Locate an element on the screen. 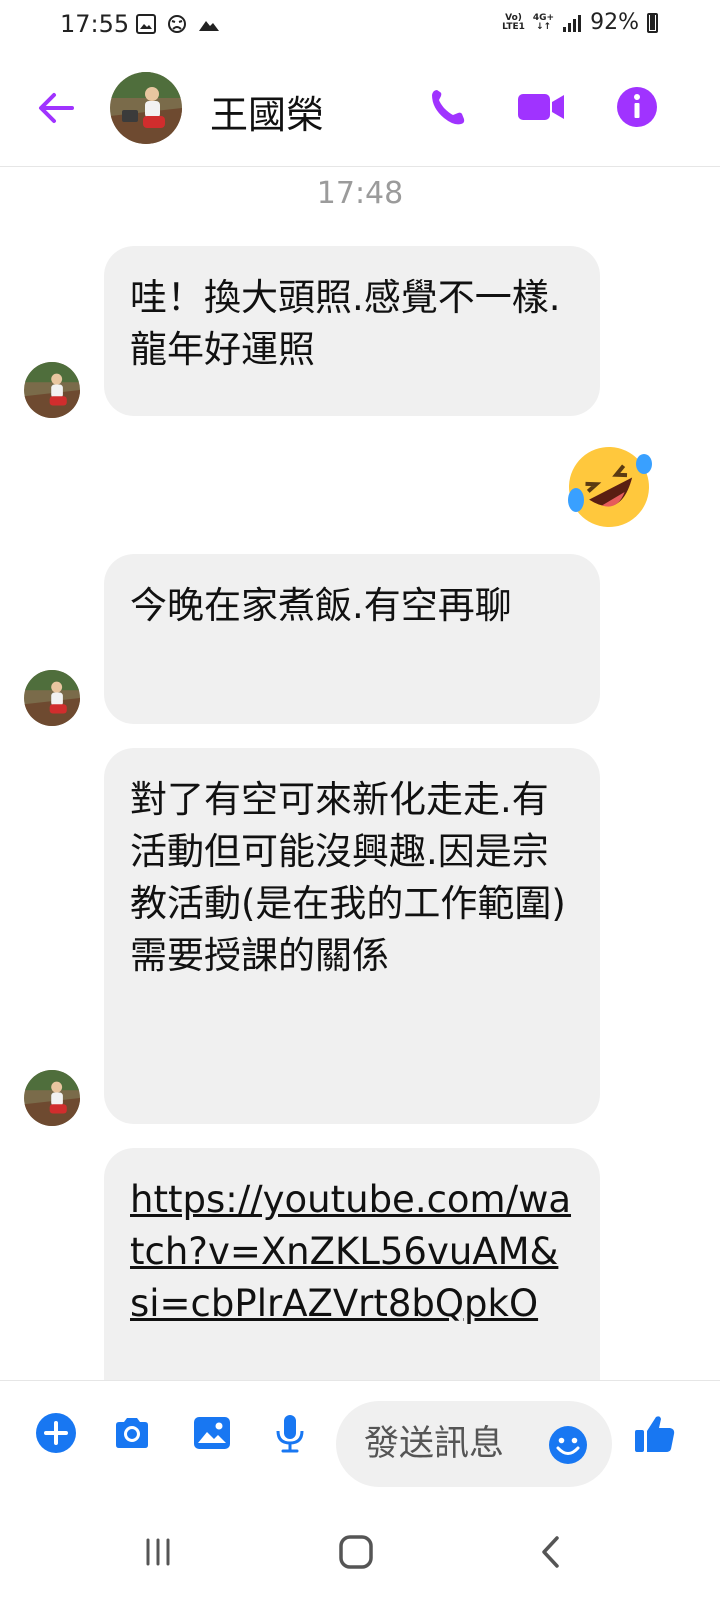 Image resolution: width=720 pixels, height=1600 pixels. chat-header: 王國榮 is located at coordinates (360, 111).